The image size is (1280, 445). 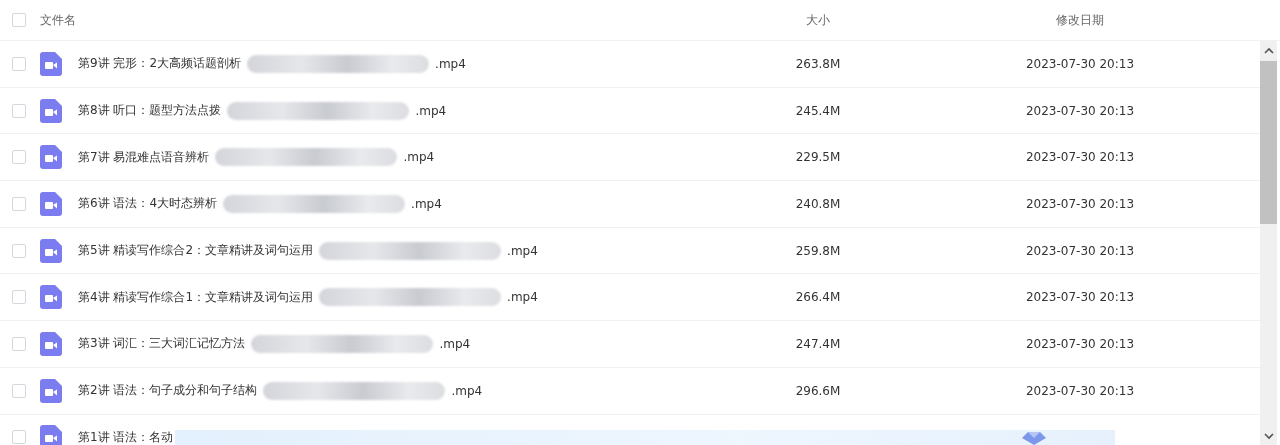 I want to click on file-size: 240.8M, so click(x=818, y=203).